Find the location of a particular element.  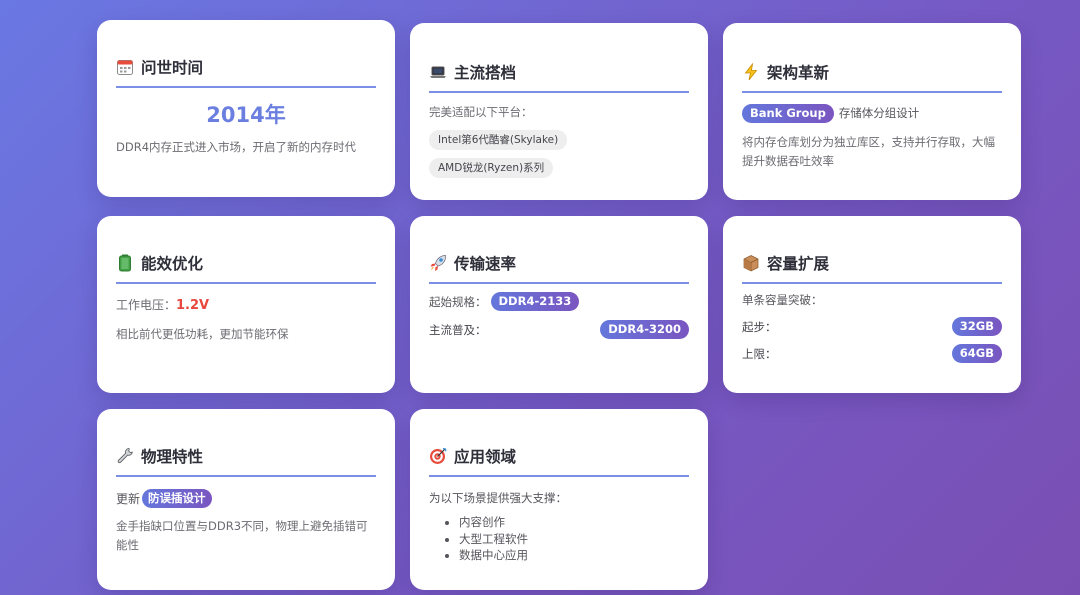

card-speed: 传输速率 起始规格： DDR4-2133 主流普及： DDR4-3200 is located at coordinates (559, 304).